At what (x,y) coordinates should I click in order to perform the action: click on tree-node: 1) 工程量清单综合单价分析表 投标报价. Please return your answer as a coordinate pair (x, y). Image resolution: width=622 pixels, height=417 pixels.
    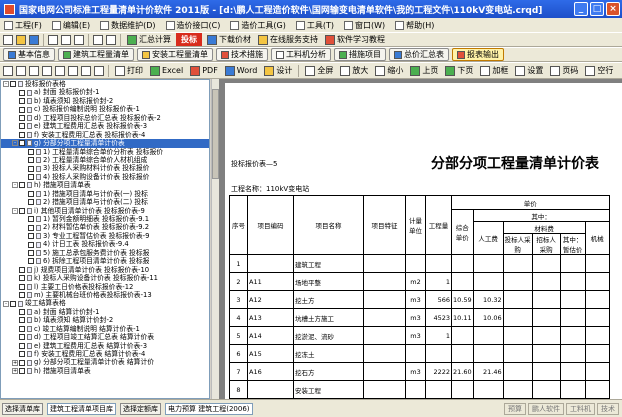
    Looking at the image, I should click on (105, 152).